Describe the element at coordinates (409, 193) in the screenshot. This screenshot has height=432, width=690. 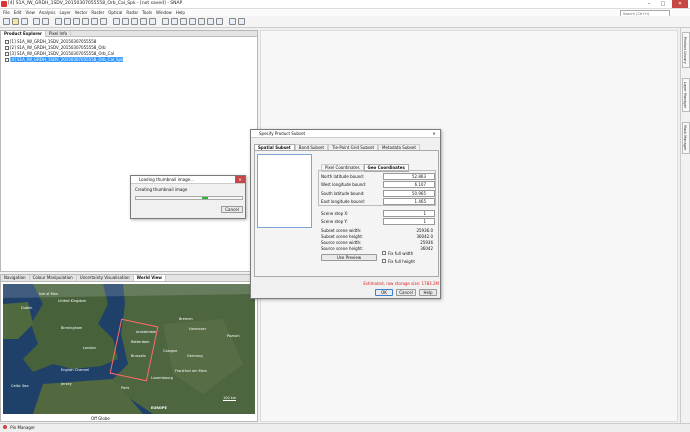
I see `south-lat-field: 50.965` at that location.